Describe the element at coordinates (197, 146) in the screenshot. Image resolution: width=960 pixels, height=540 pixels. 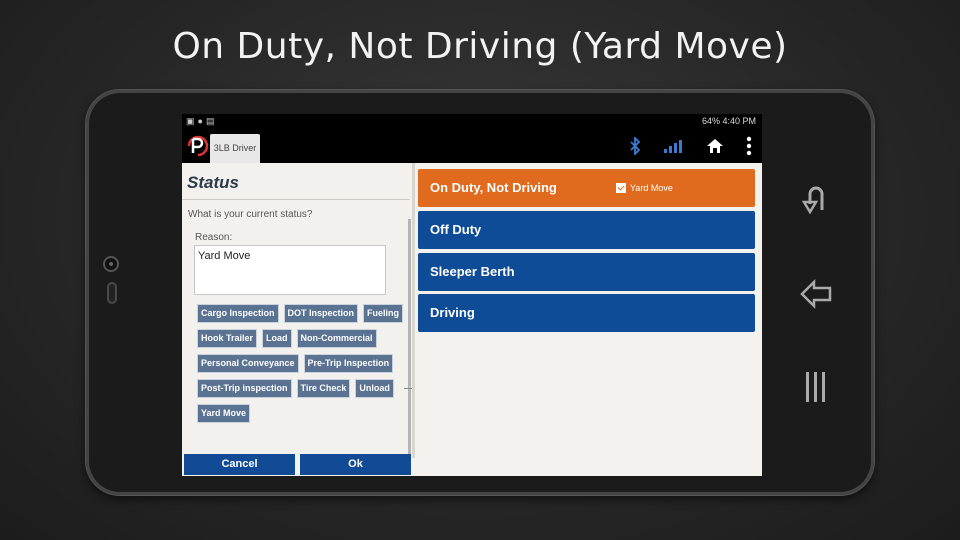
I see `app-logo-icon` at that location.